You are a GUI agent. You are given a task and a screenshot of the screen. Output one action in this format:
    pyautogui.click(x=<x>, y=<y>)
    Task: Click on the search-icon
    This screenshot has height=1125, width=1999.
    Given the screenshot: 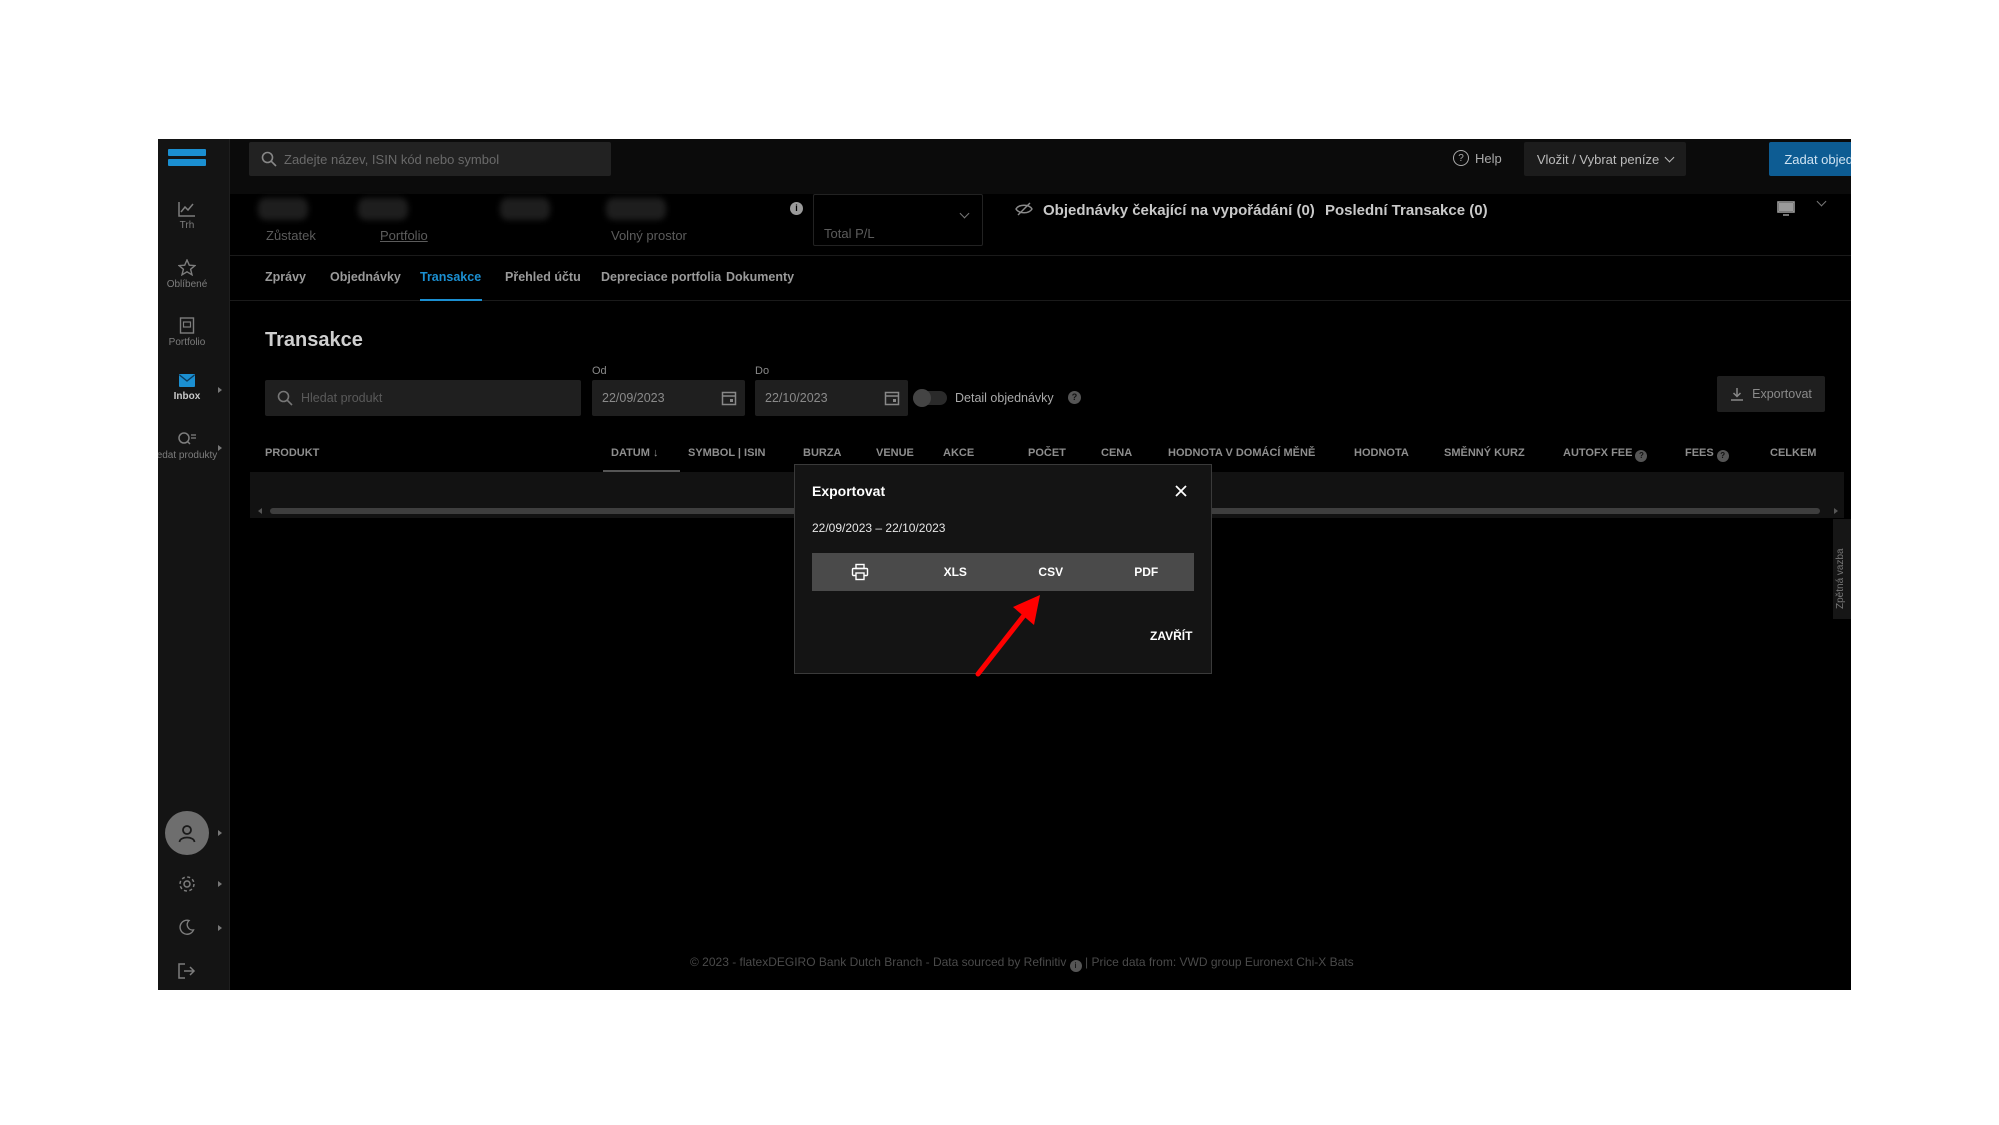 What is the action you would take?
    pyautogui.click(x=269, y=159)
    